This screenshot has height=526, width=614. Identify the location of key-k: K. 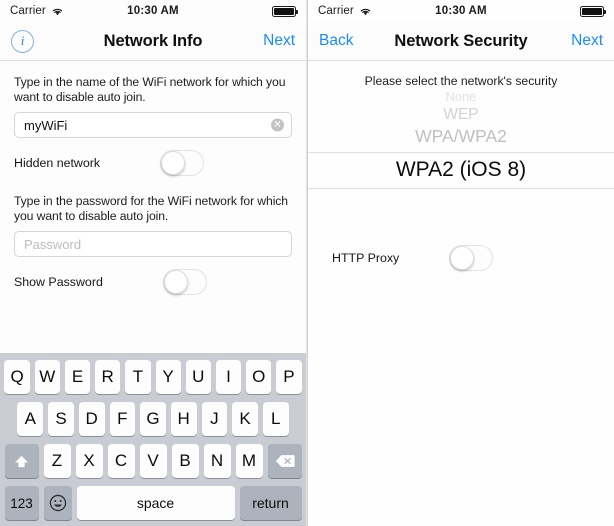
(245, 419).